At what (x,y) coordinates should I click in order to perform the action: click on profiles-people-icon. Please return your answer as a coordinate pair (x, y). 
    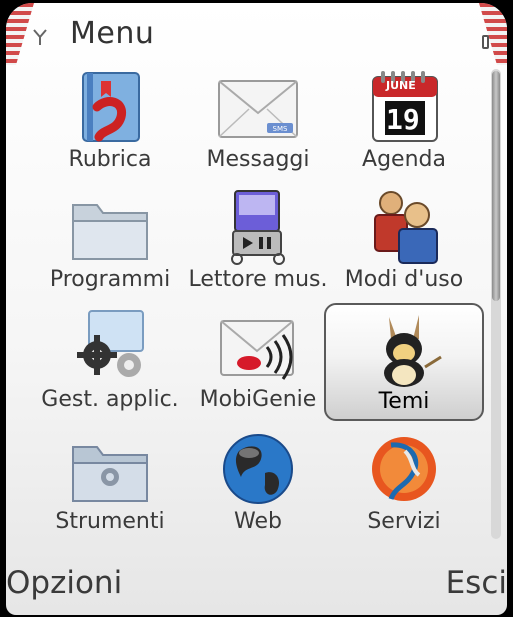
    Looking at the image, I should click on (406, 227).